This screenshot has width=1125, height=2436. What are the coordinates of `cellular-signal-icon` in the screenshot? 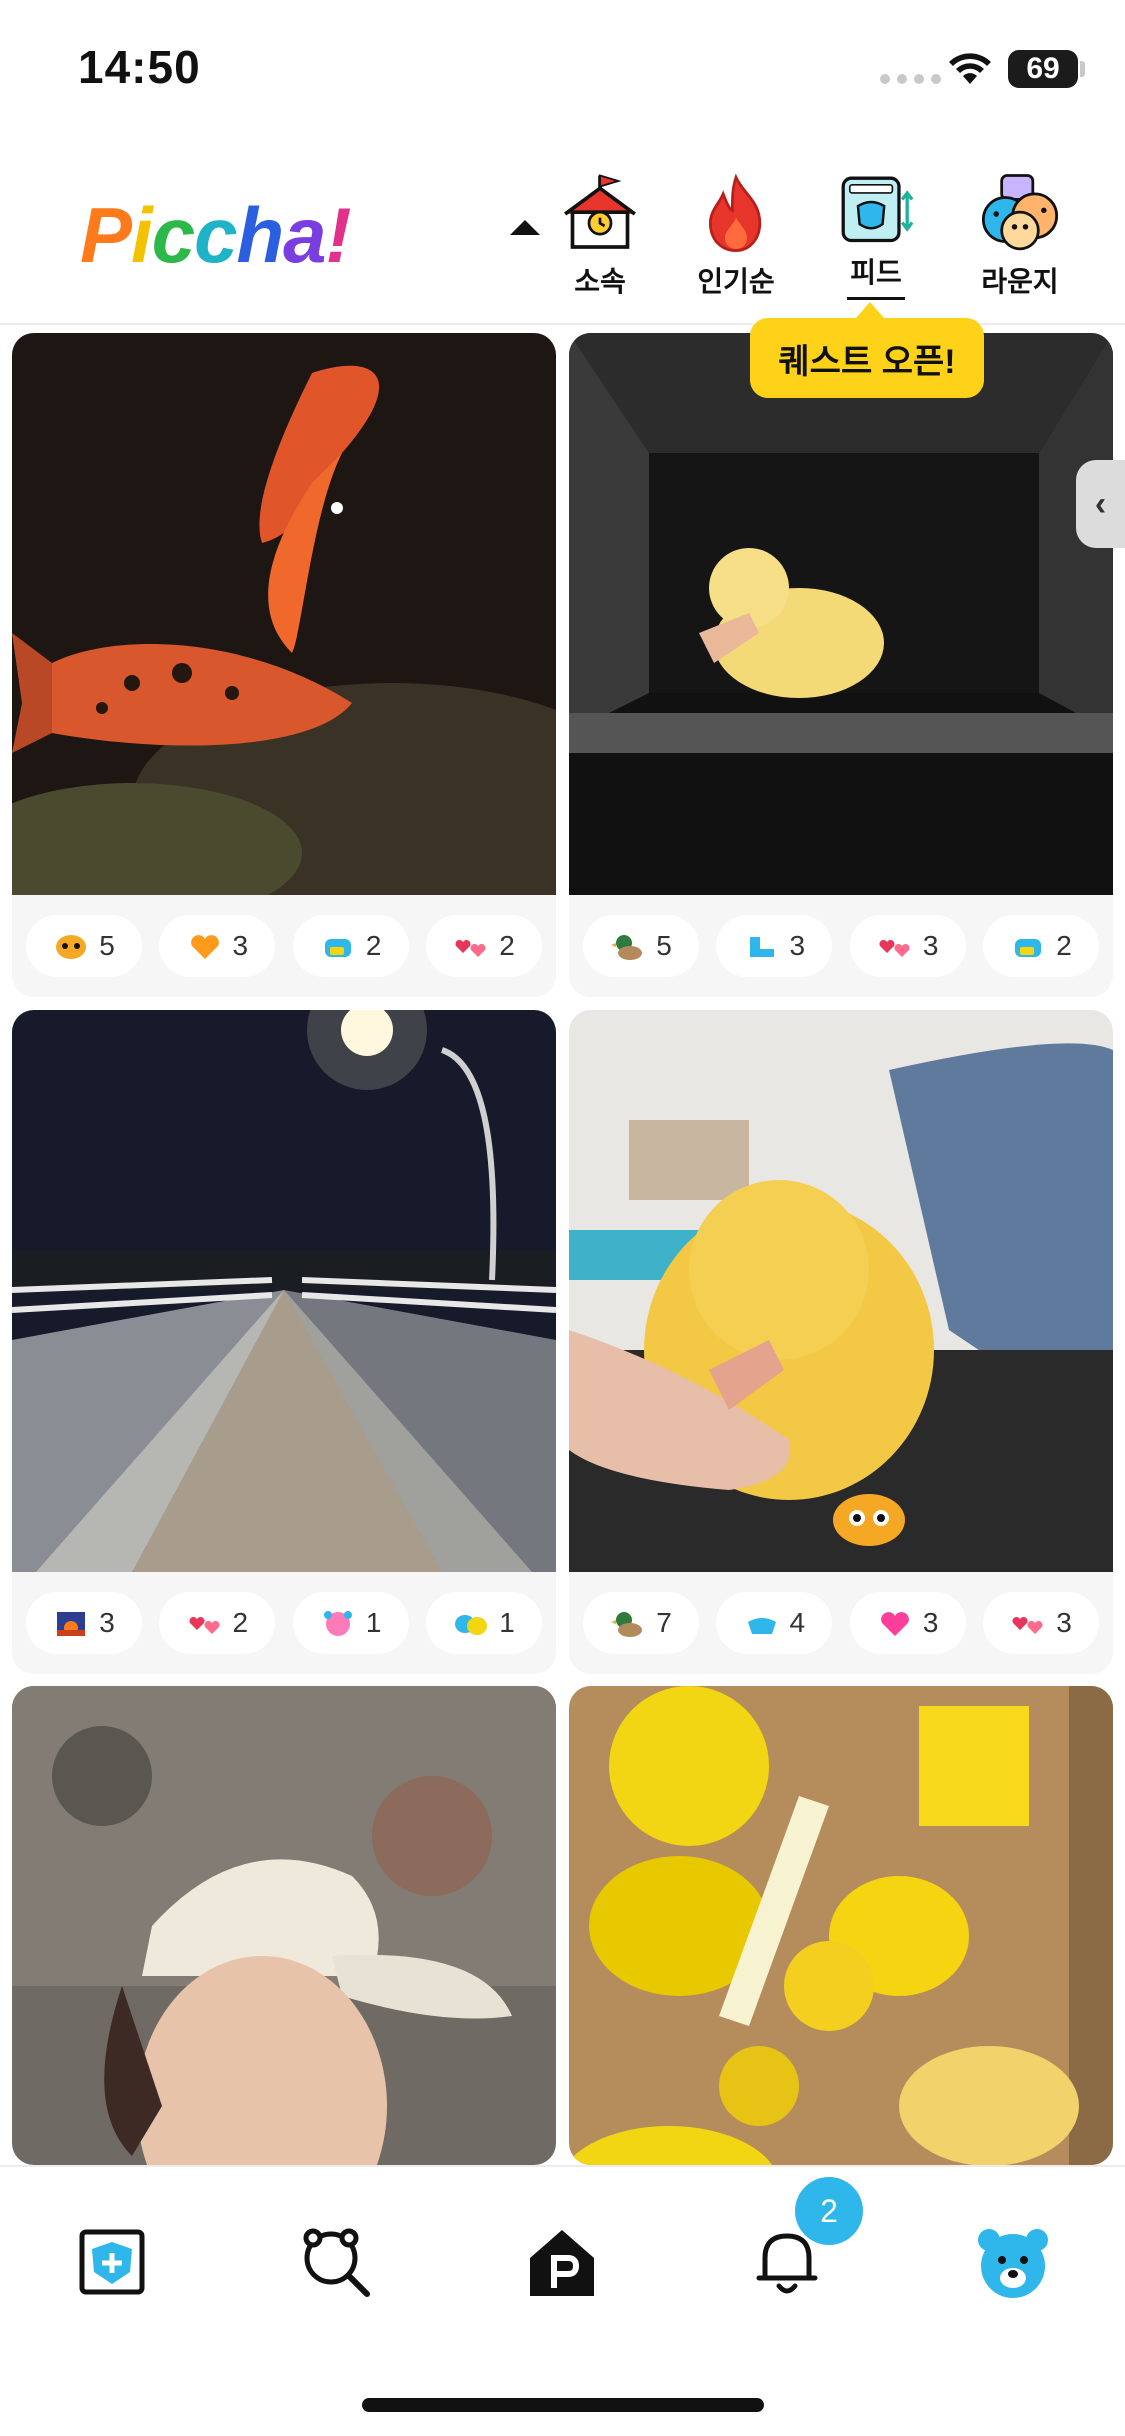 It's located at (910, 79).